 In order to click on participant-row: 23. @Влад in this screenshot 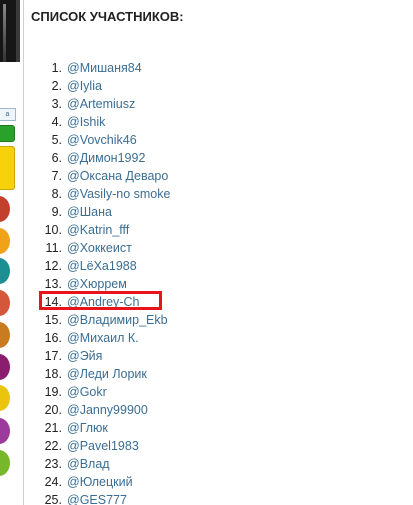, I will do `click(100, 464)`.